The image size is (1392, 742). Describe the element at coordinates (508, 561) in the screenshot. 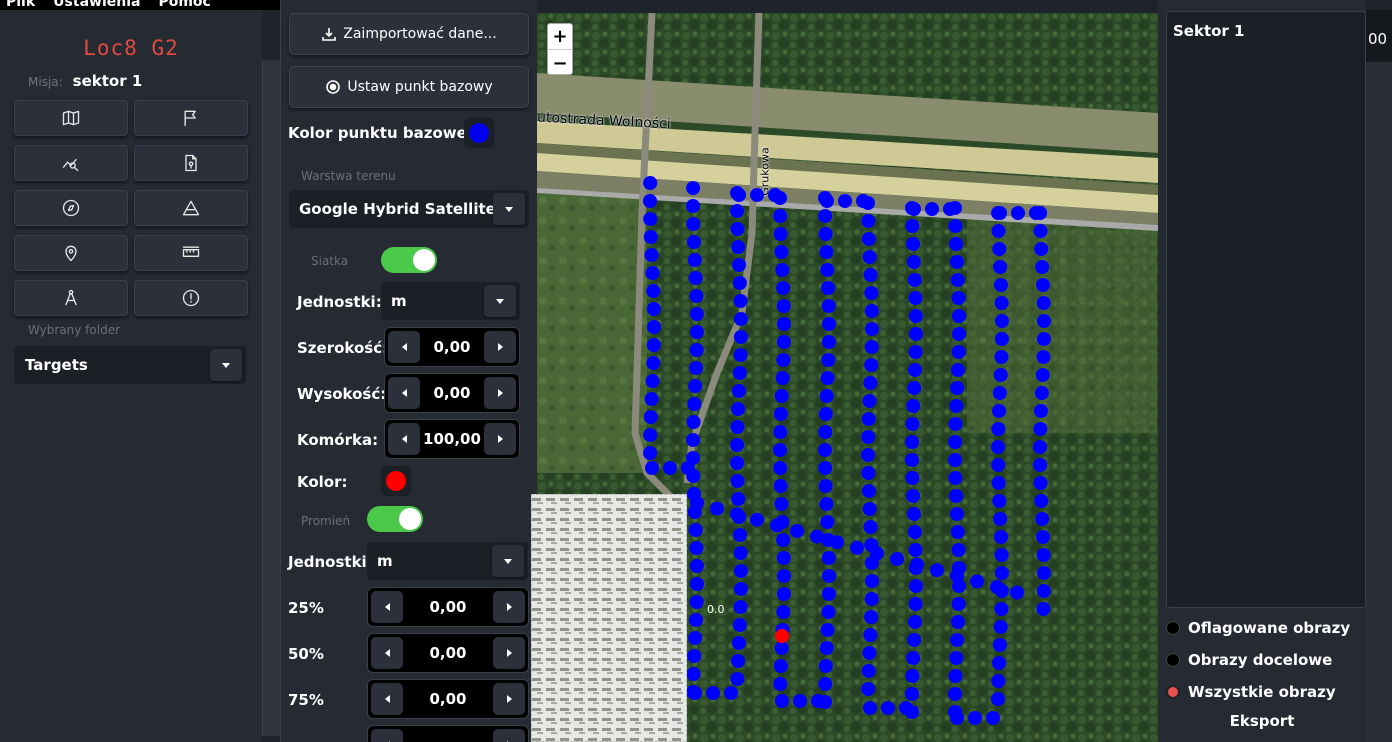

I see `radius-units-dropdown-button` at that location.